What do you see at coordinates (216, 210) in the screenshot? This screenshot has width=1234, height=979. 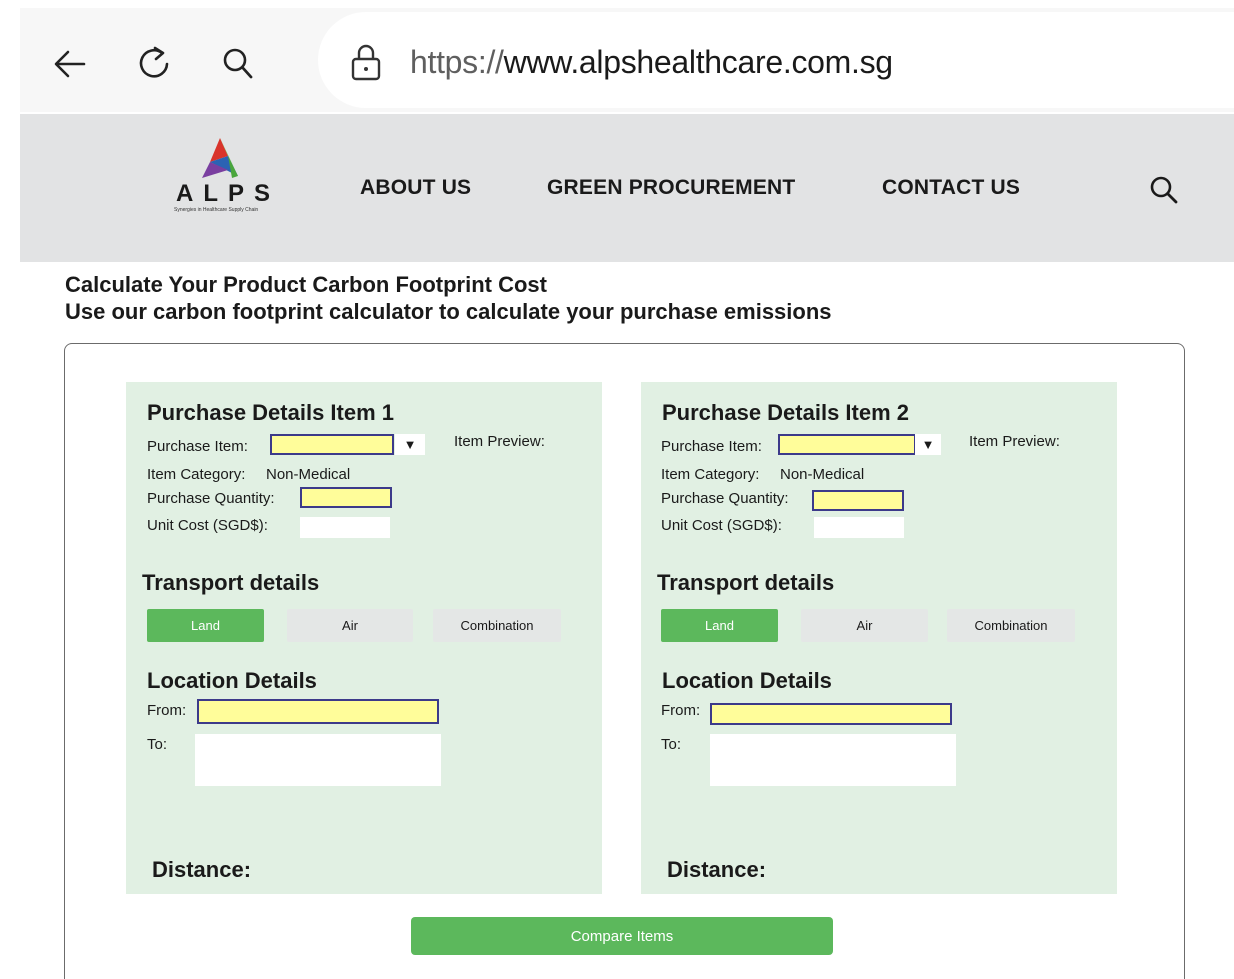 I see `logo-tagline: Synergies in Healthcare Supply Chain` at bounding box center [216, 210].